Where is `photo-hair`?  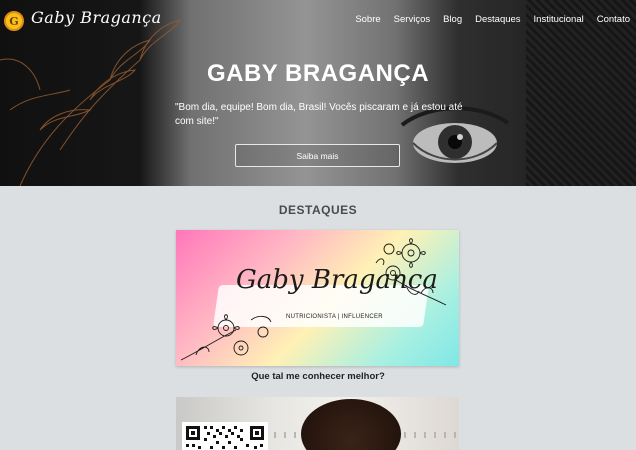
photo-hair is located at coordinates (351, 424).